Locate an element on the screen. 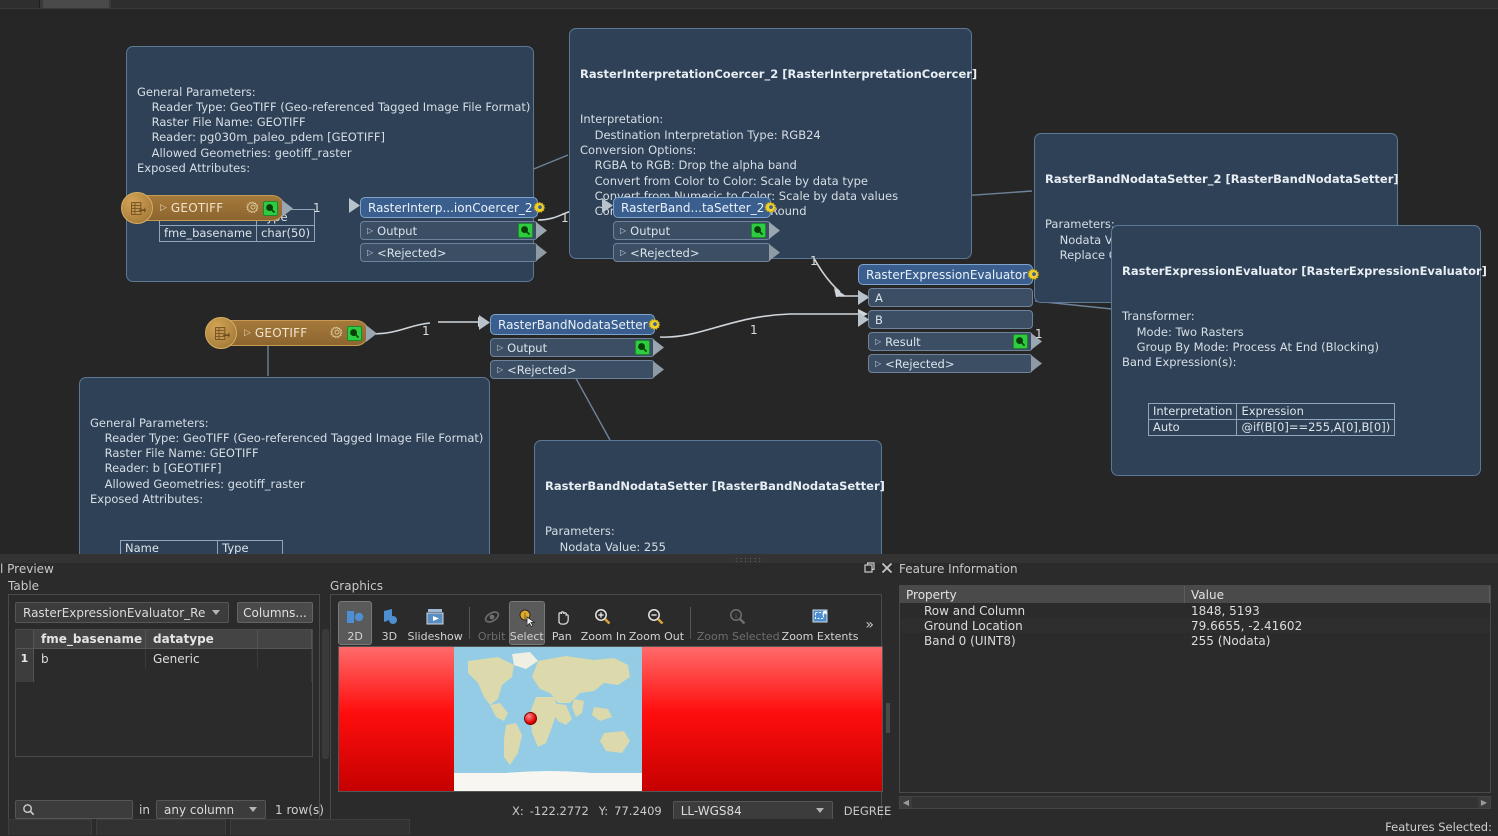  port-input-a: A is located at coordinates (945, 297).